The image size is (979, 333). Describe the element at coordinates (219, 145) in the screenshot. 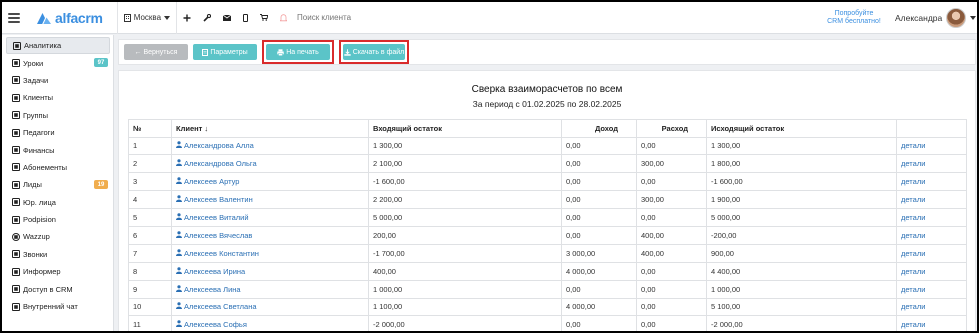

I see `client-link: Александрова Алла` at that location.